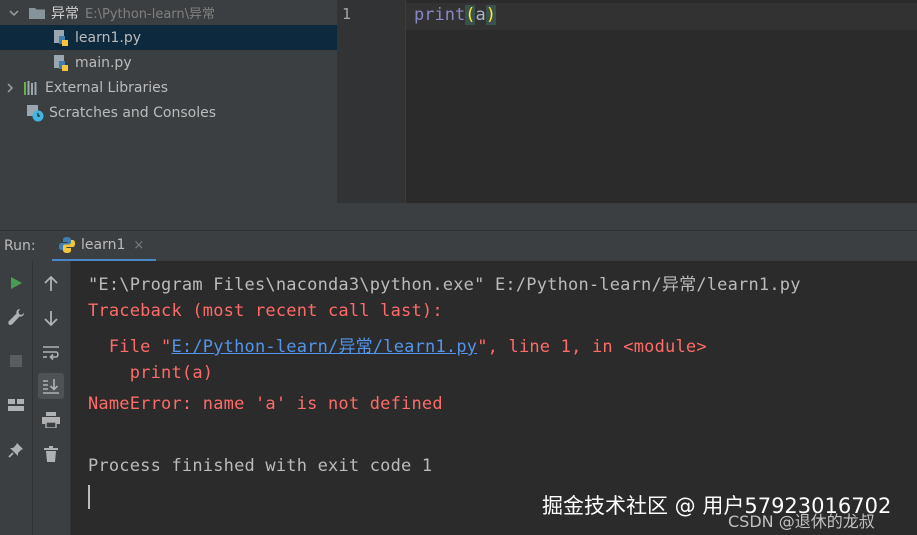 This screenshot has width=917, height=535. What do you see at coordinates (168, 62) in the screenshot?
I see `tree-item-main: main.py` at bounding box center [168, 62].